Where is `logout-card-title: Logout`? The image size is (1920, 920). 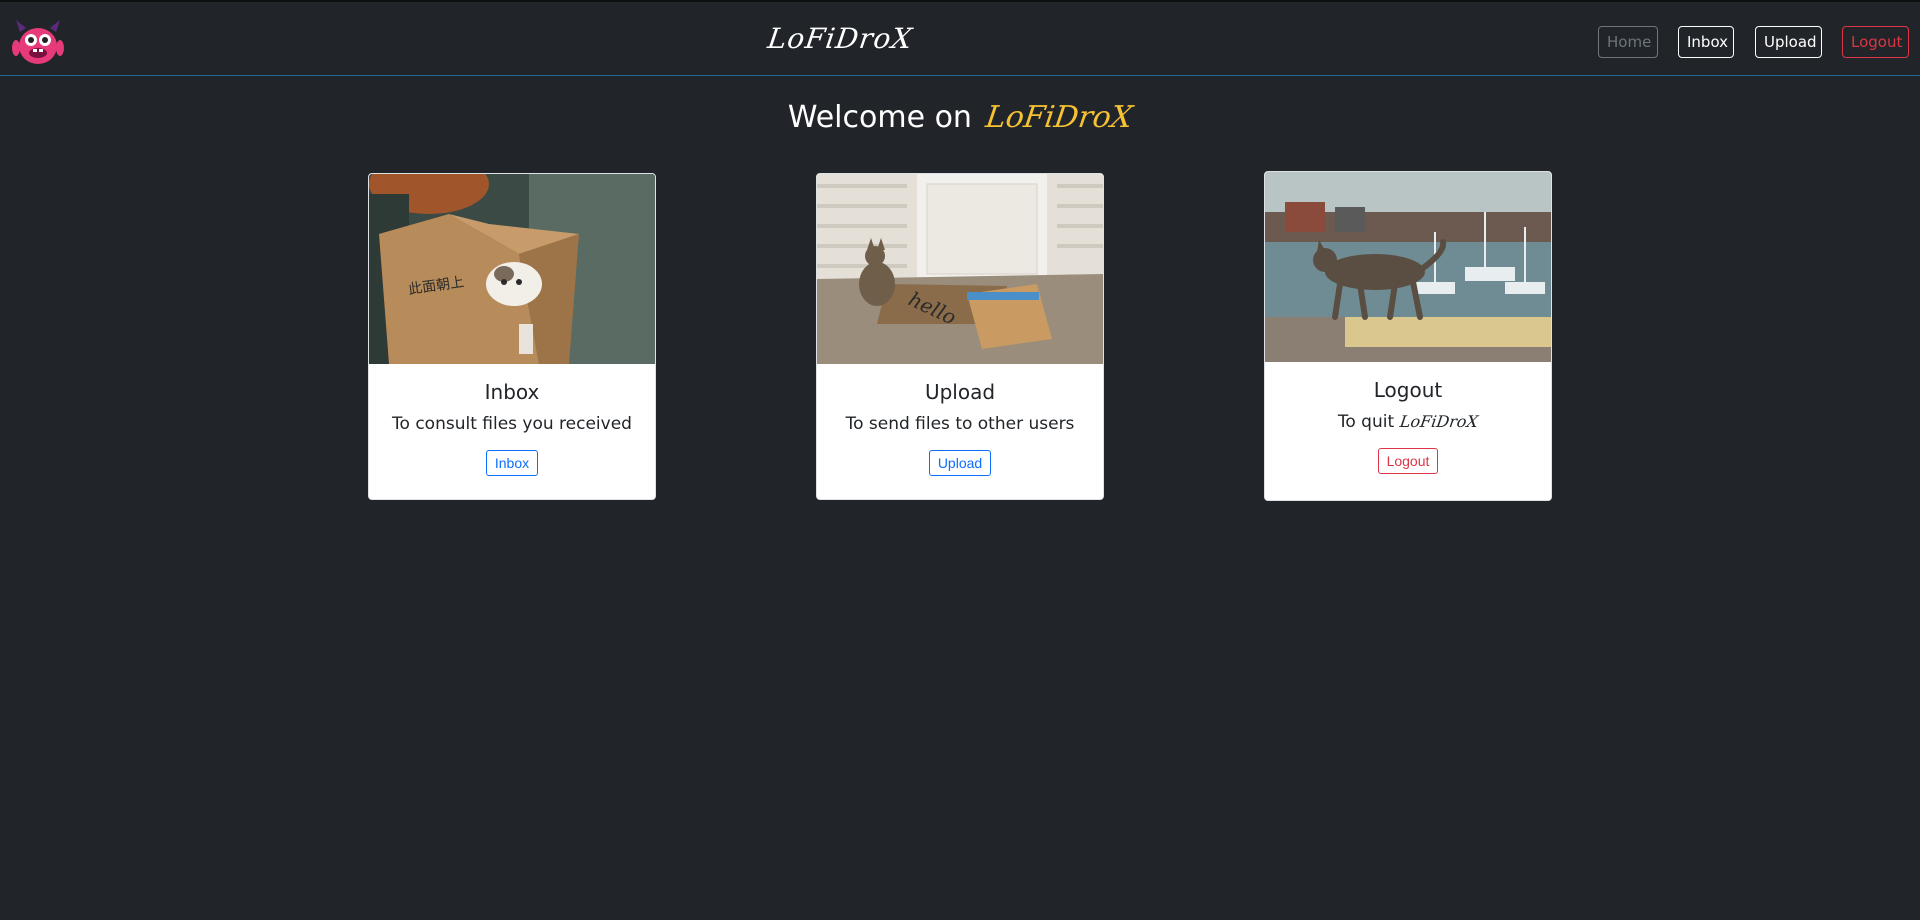 logout-card-title: Logout is located at coordinates (1408, 390).